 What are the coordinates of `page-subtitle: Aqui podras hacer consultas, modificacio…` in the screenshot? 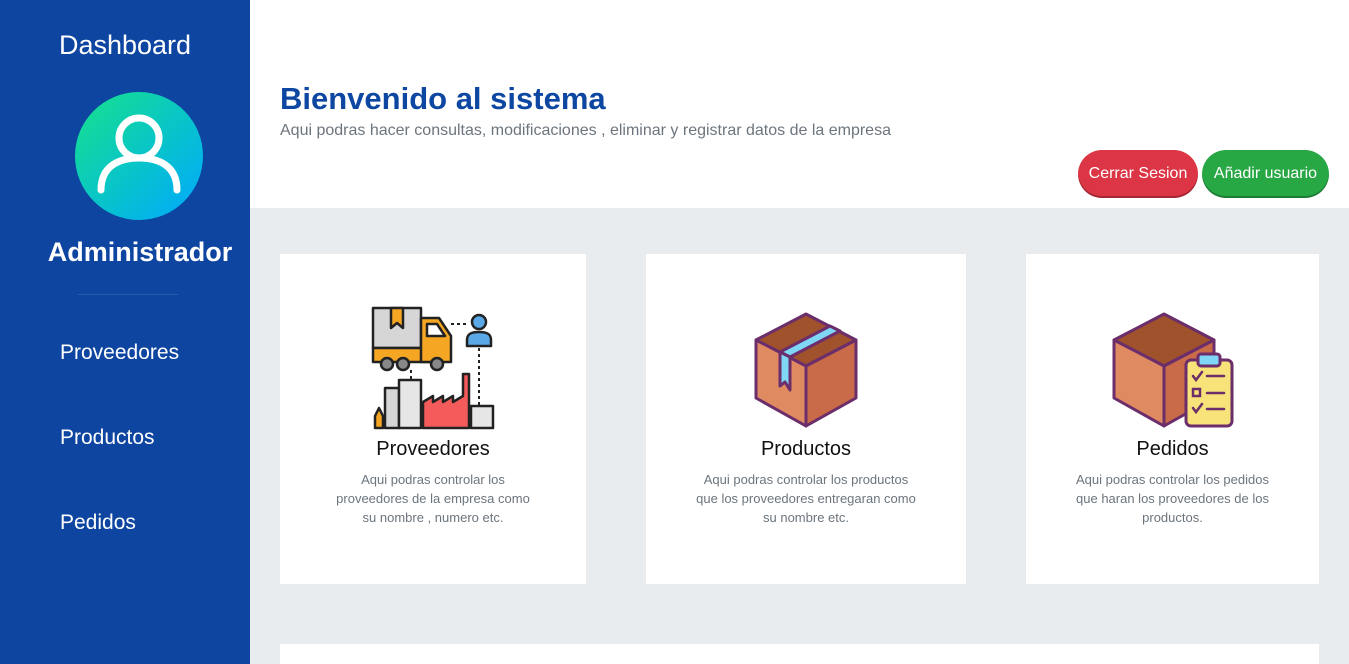 It's located at (585, 130).